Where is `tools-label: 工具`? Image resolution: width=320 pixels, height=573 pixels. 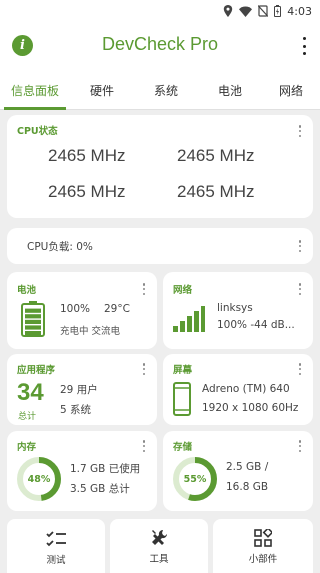
tools-label: 工具 is located at coordinates (159, 559).